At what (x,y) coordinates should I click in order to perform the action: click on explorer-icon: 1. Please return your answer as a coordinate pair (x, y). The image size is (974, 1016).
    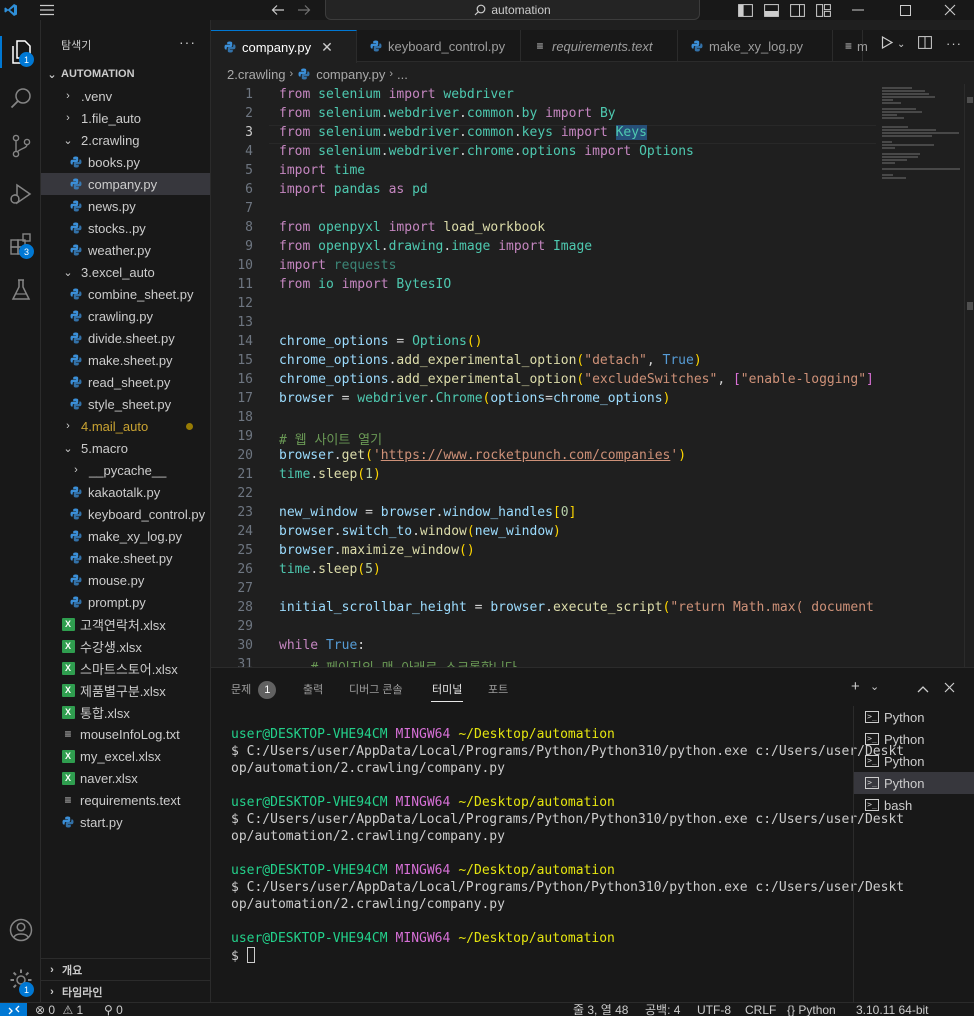
    Looking at the image, I should click on (20, 52).